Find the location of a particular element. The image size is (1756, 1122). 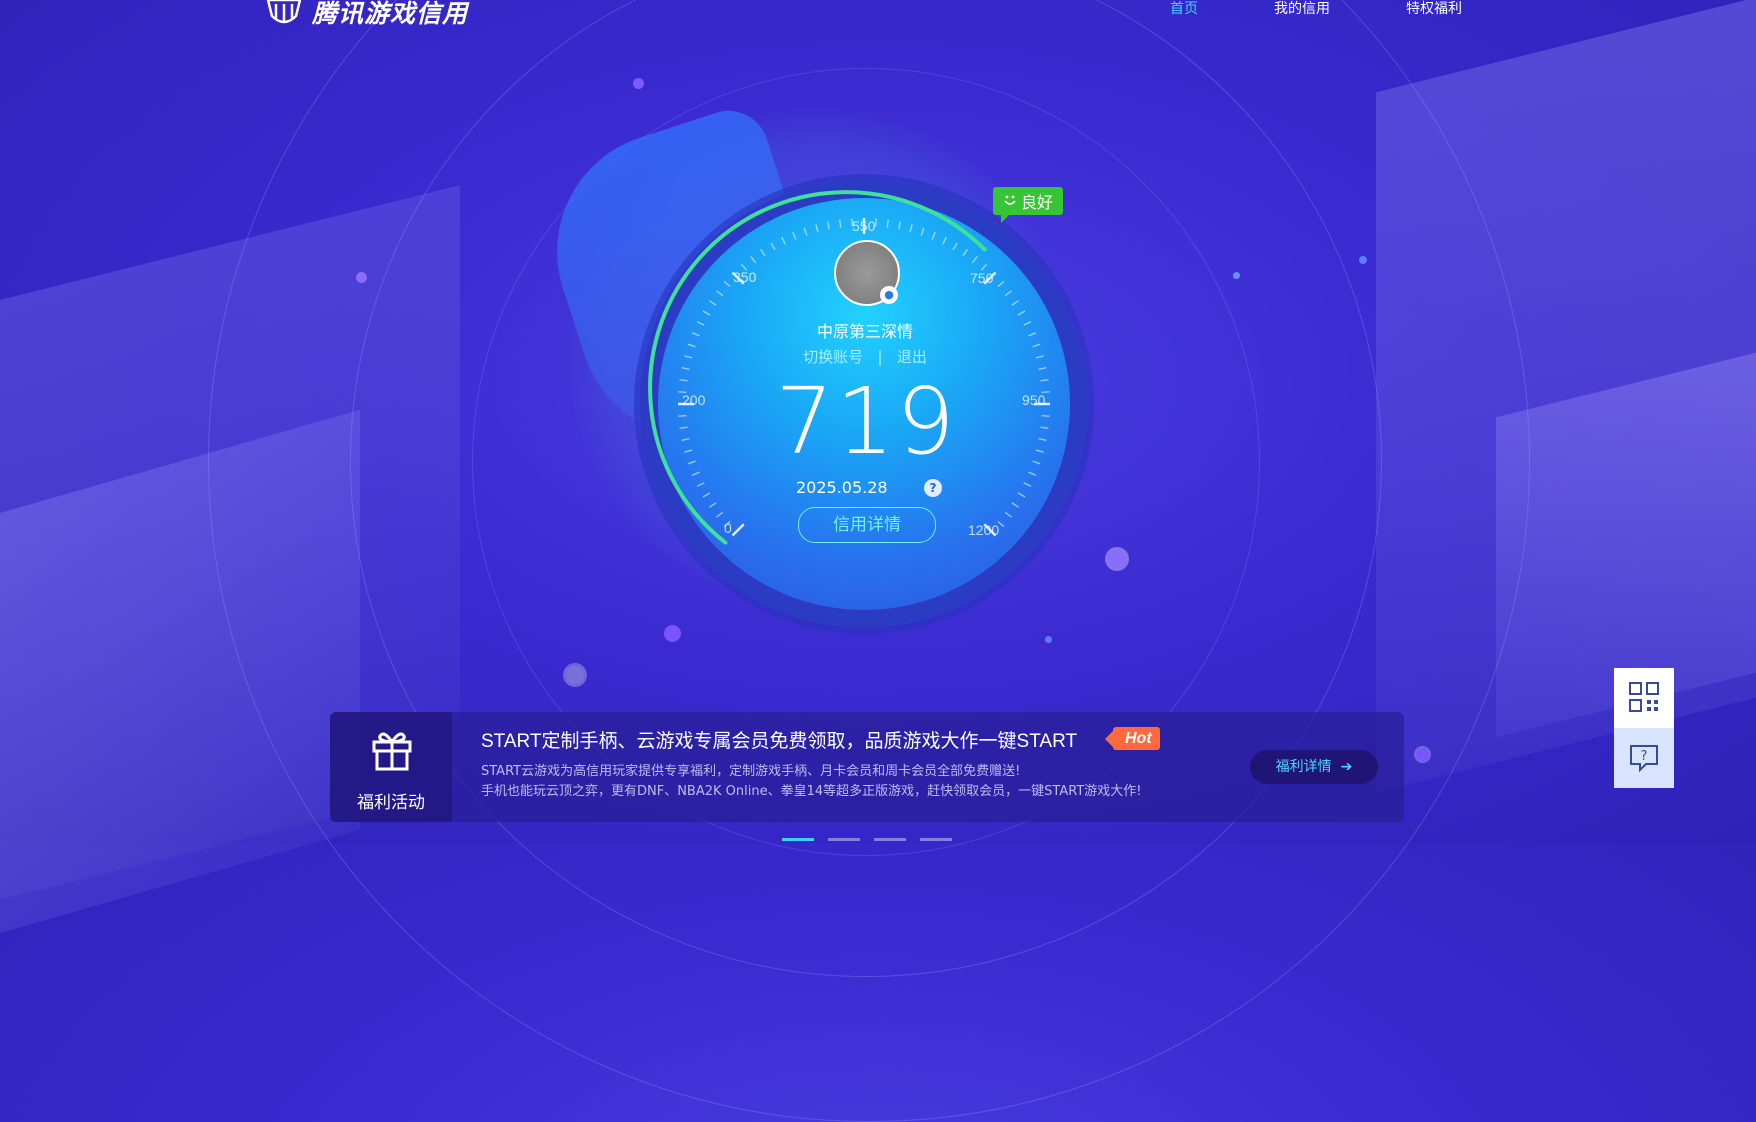

feedback-help-button: ? is located at coordinates (1644, 758).